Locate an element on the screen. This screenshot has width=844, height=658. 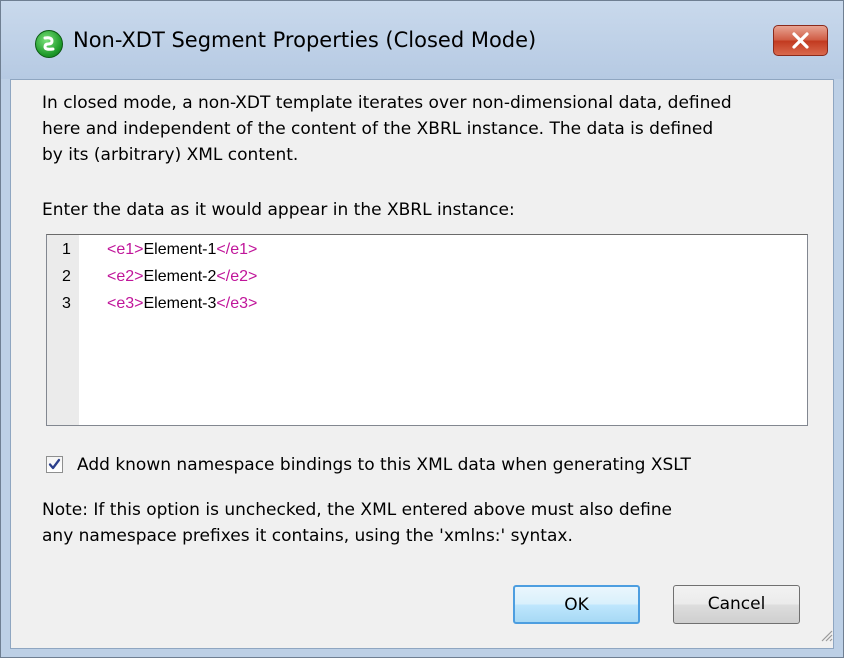
xml-element: <e1>Element-1</e1> is located at coordinates (182, 249).